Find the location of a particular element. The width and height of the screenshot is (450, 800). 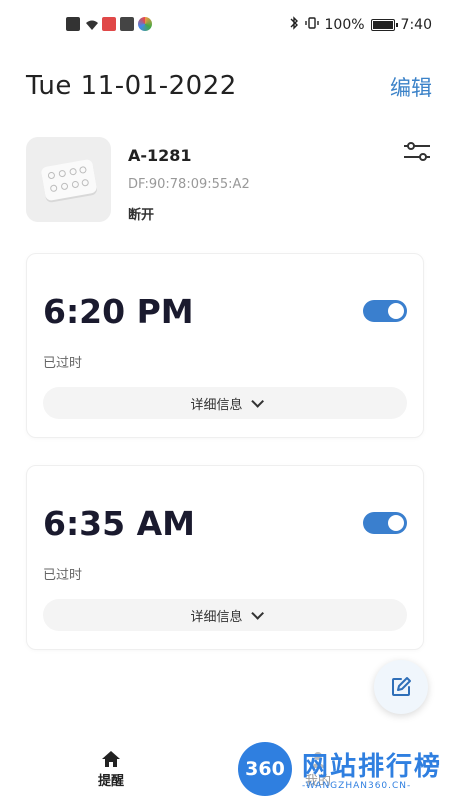

page-title-date: Tue 11-01-2022 is located at coordinates (131, 86).